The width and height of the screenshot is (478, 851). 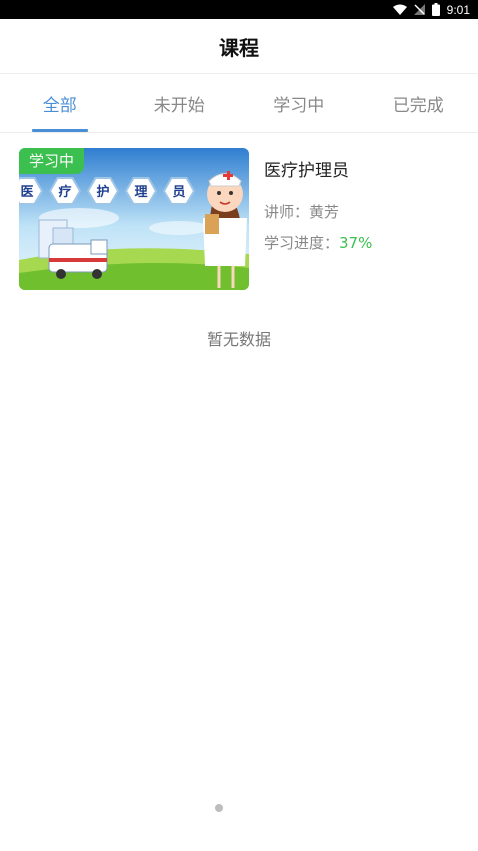 What do you see at coordinates (64, 192) in the screenshot?
I see `thumbnail-hex-char: 疗` at bounding box center [64, 192].